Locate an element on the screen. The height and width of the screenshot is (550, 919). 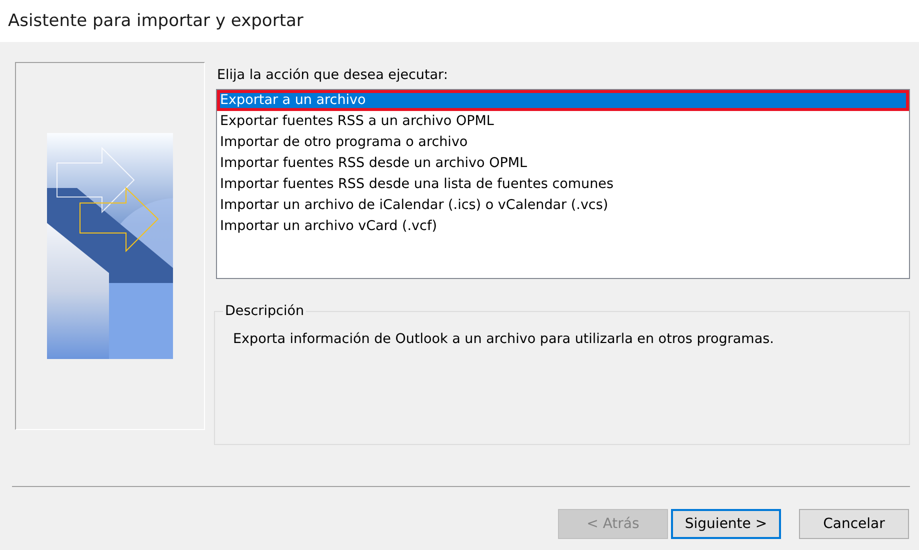
window-title: Asistente para importar y exportar is located at coordinates (156, 21).